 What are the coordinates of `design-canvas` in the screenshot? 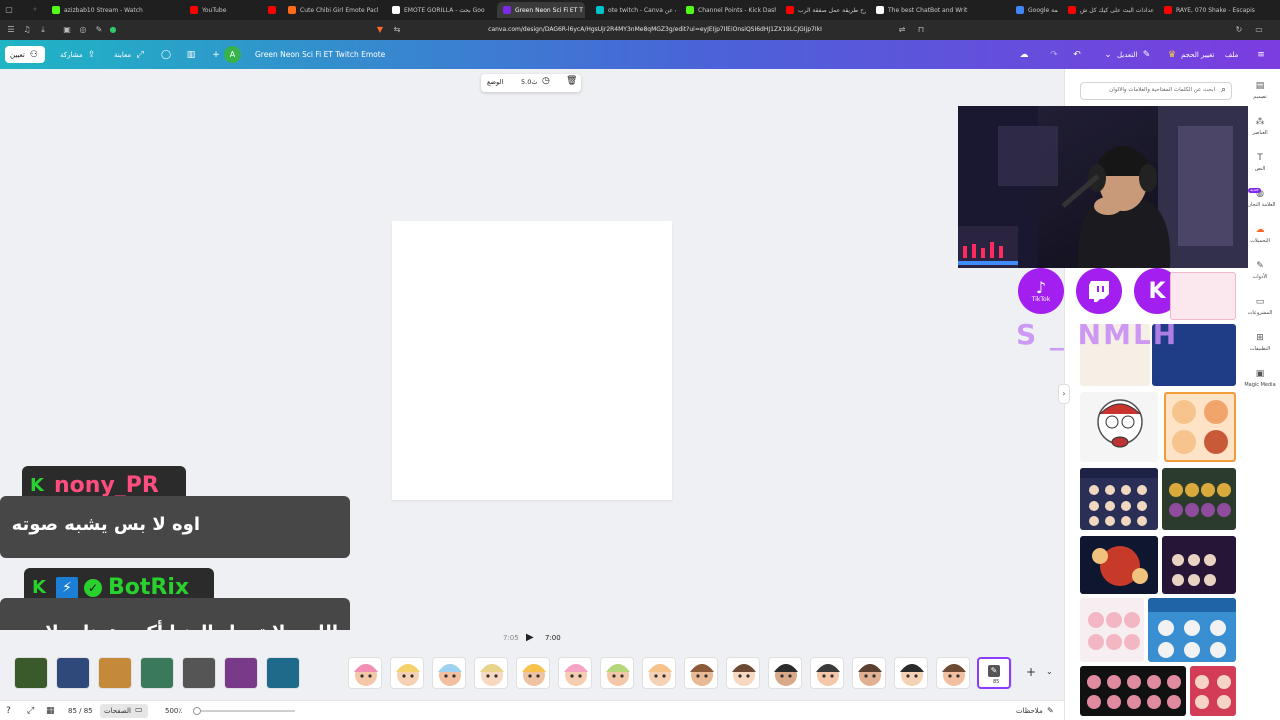 It's located at (532, 360).